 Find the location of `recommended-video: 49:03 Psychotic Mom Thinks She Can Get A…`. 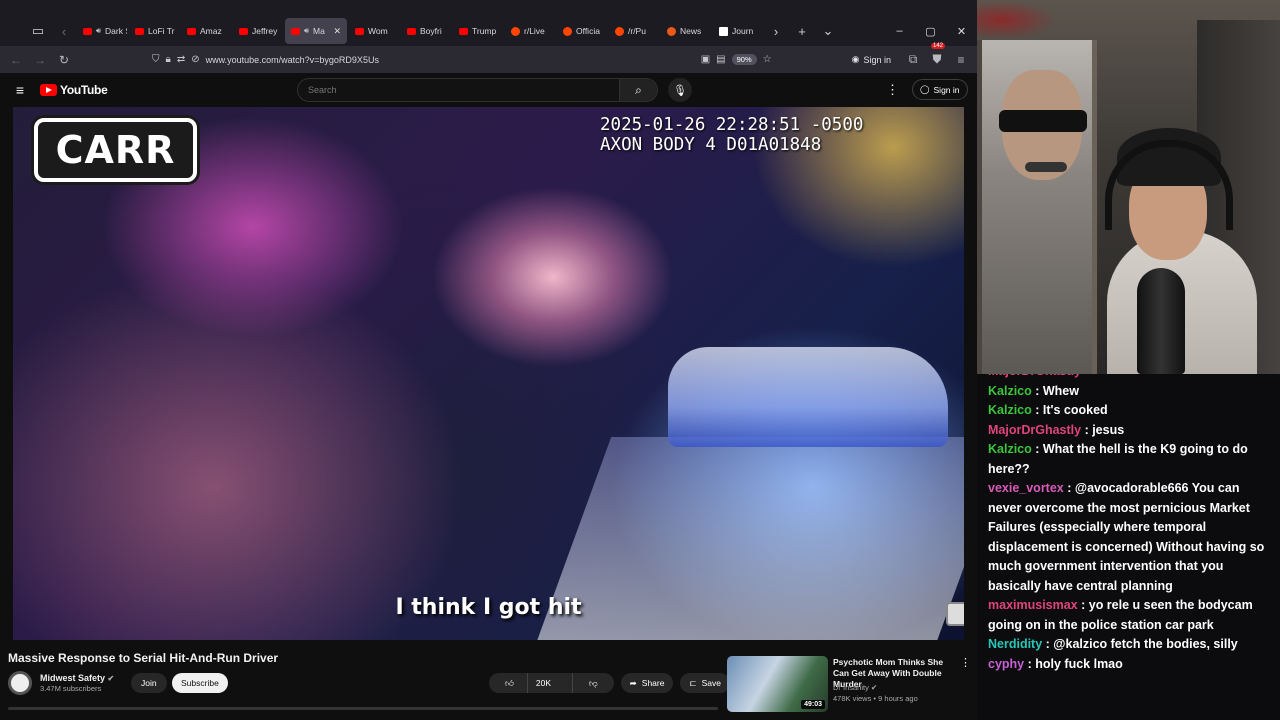

recommended-video: 49:03 Psychotic Mom Thinks She Can Get A… is located at coordinates (849, 684).